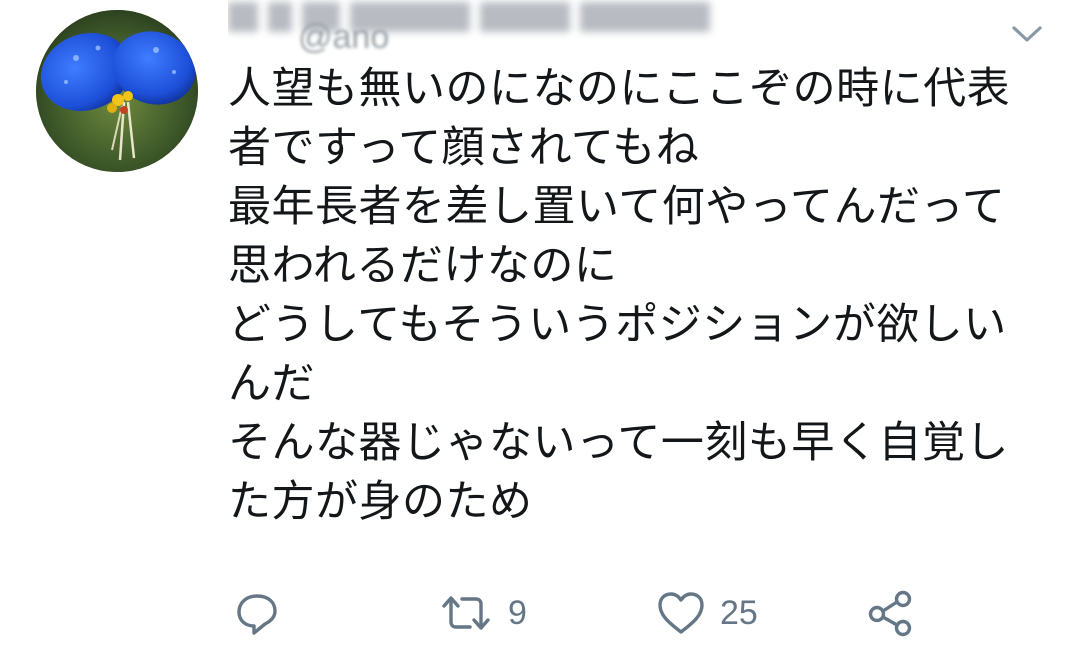 This screenshot has width=1080, height=665. What do you see at coordinates (739, 612) in the screenshot?
I see `like-count: 25` at bounding box center [739, 612].